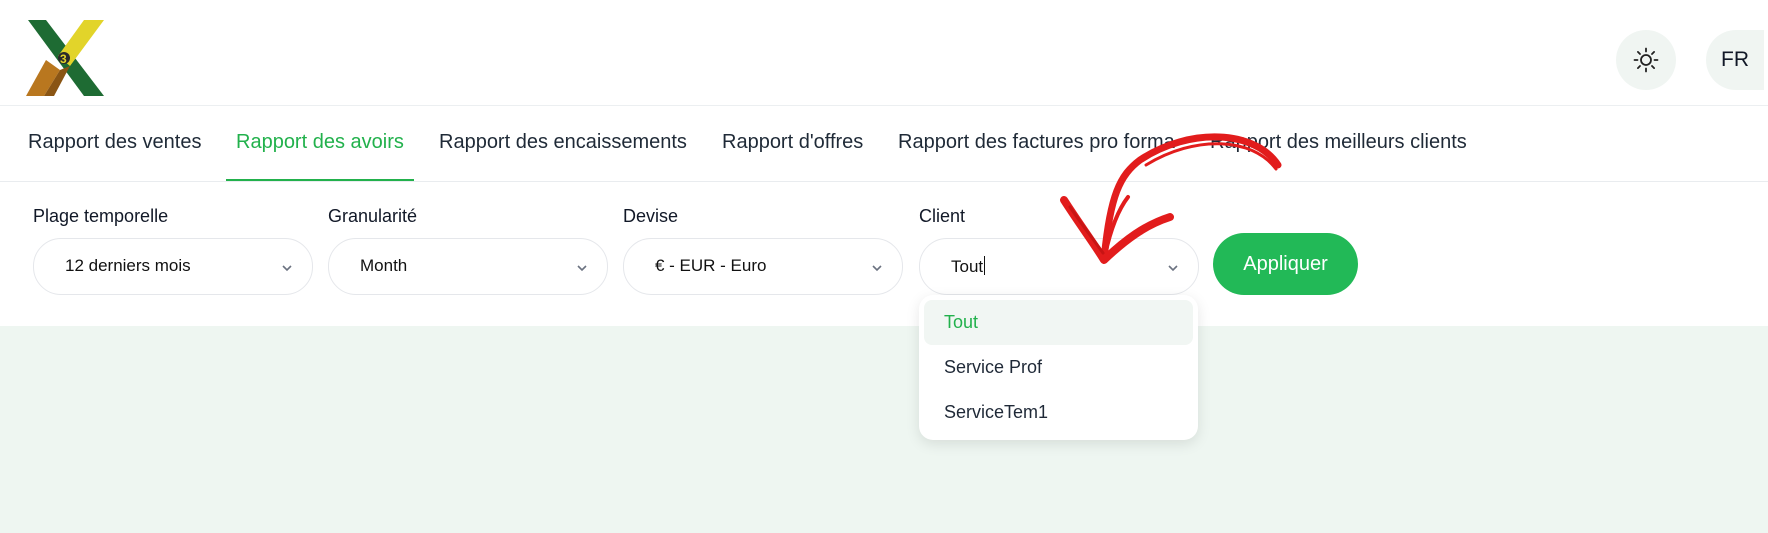 The height and width of the screenshot is (533, 1768). I want to click on client-combobox: Tout, so click(1059, 266).